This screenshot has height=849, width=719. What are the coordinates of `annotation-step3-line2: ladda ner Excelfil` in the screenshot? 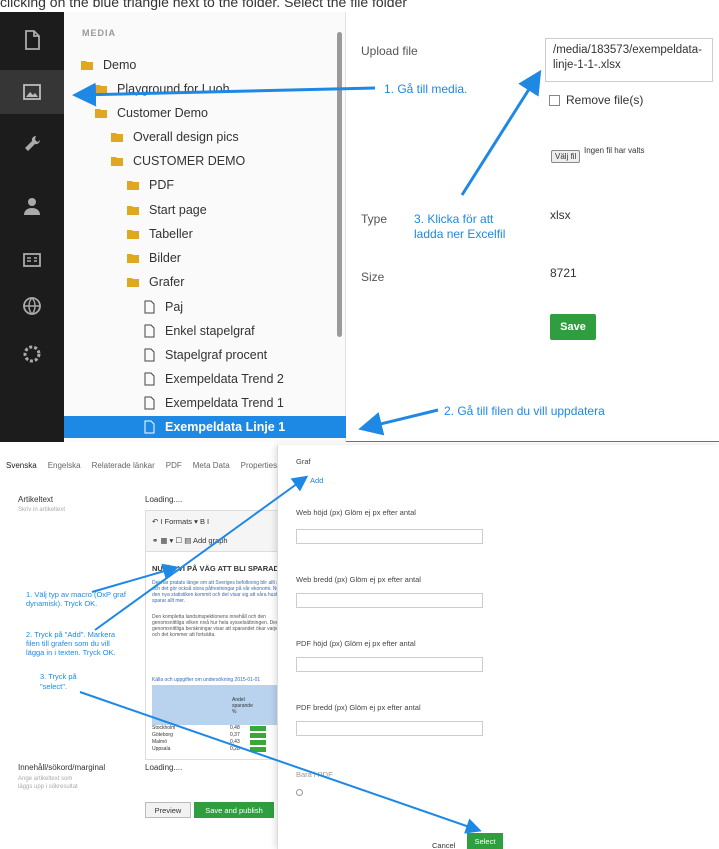 It's located at (460, 234).